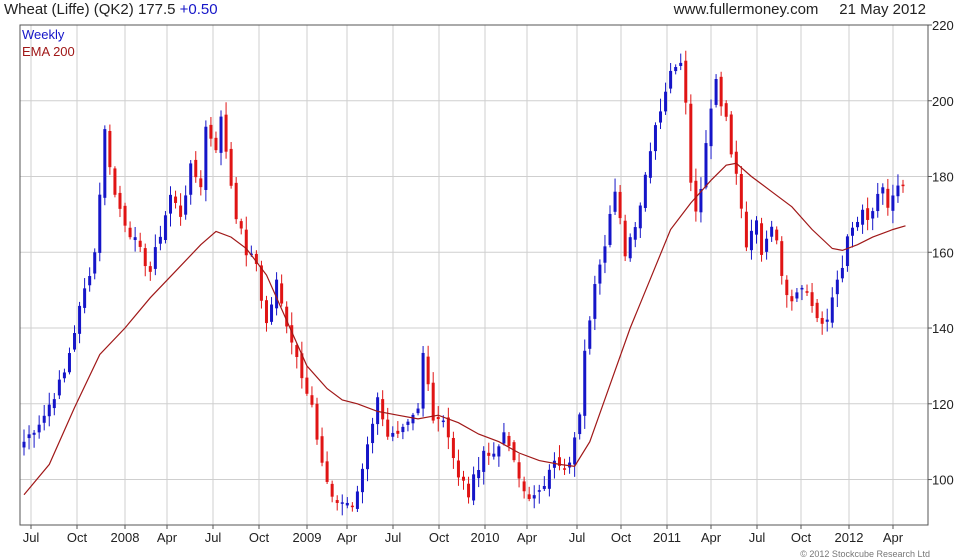 This screenshot has width=980, height=560. I want to click on y-tick-label: 140, so click(943, 328).